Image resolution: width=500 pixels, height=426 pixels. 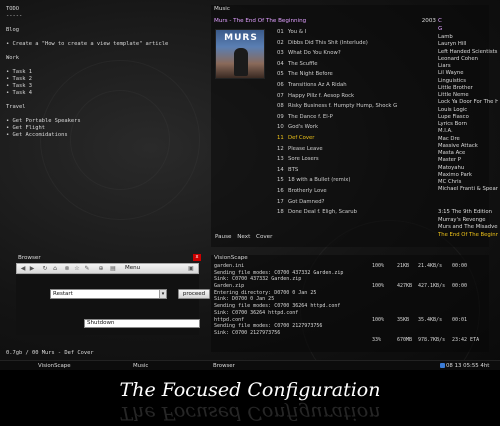 I want to click on action-select: Restart ▾, so click(x=108, y=294).